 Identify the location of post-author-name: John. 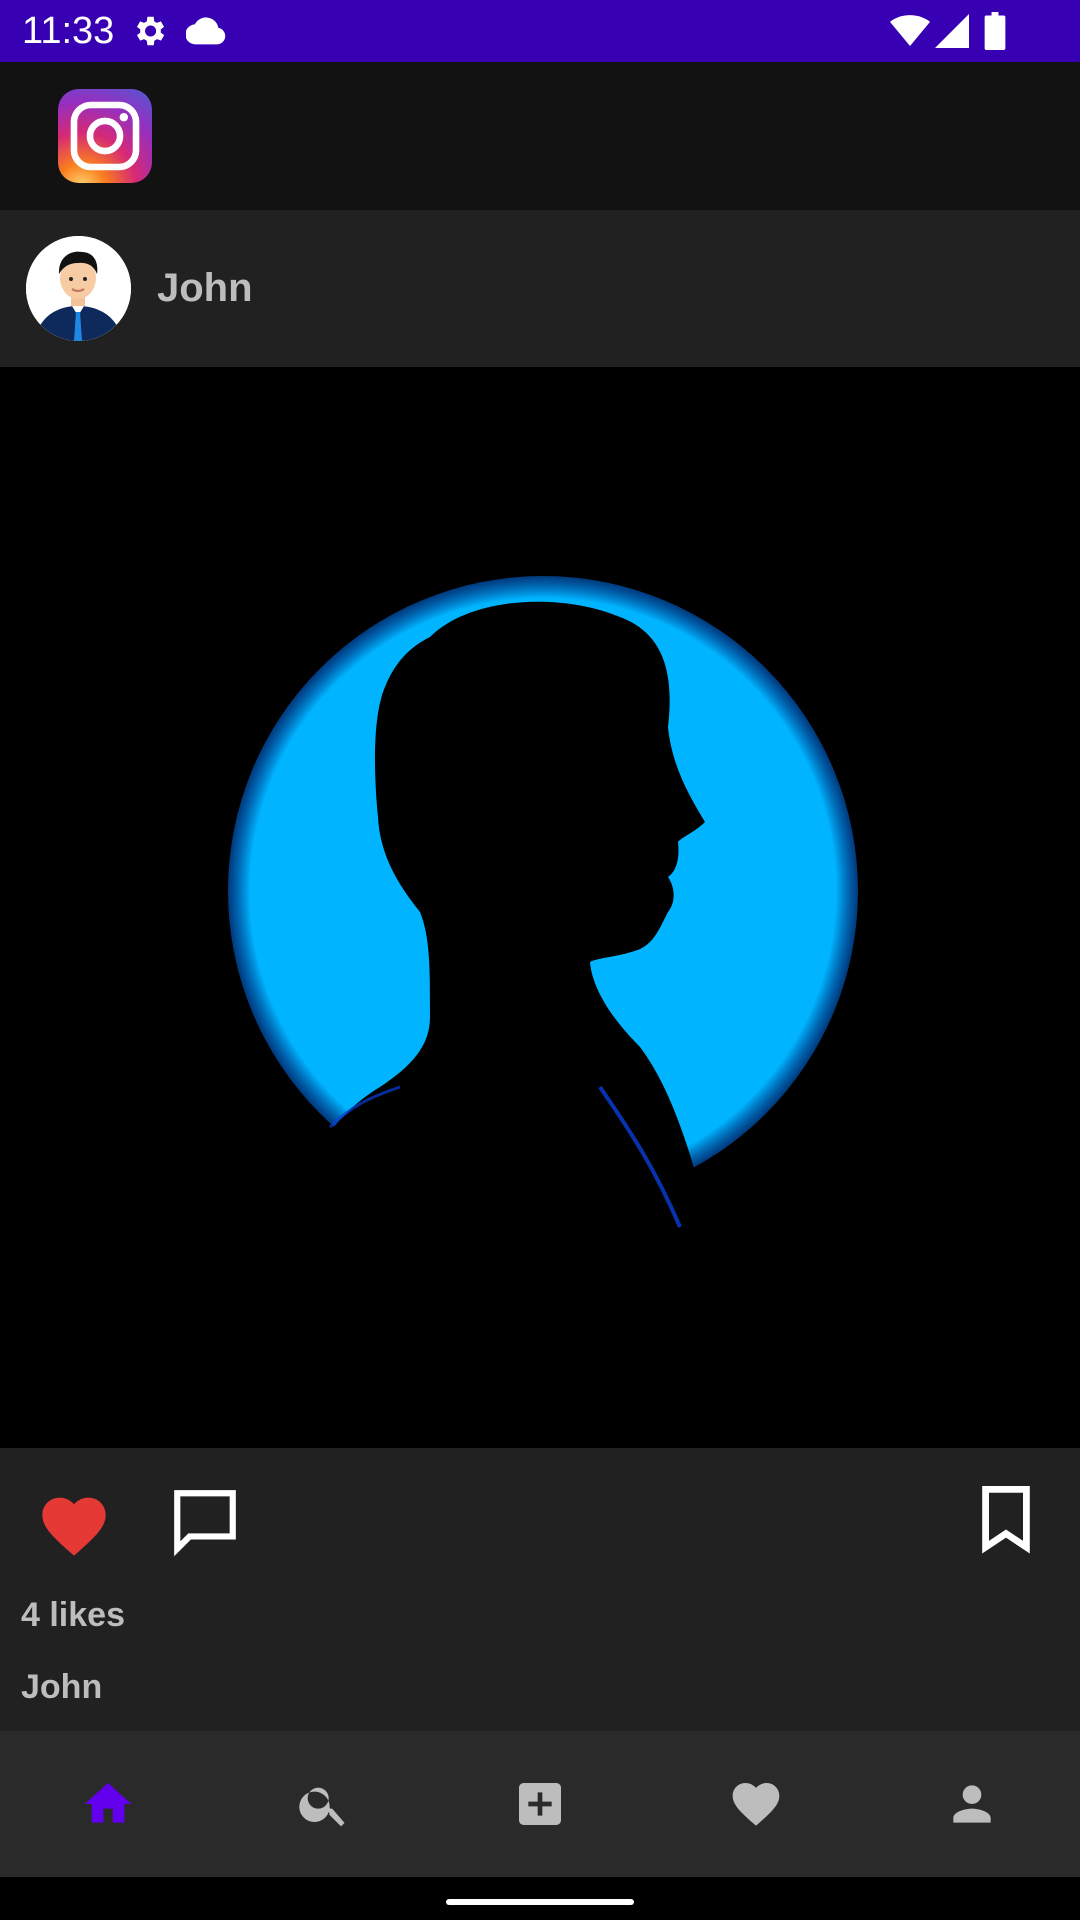
(205, 288).